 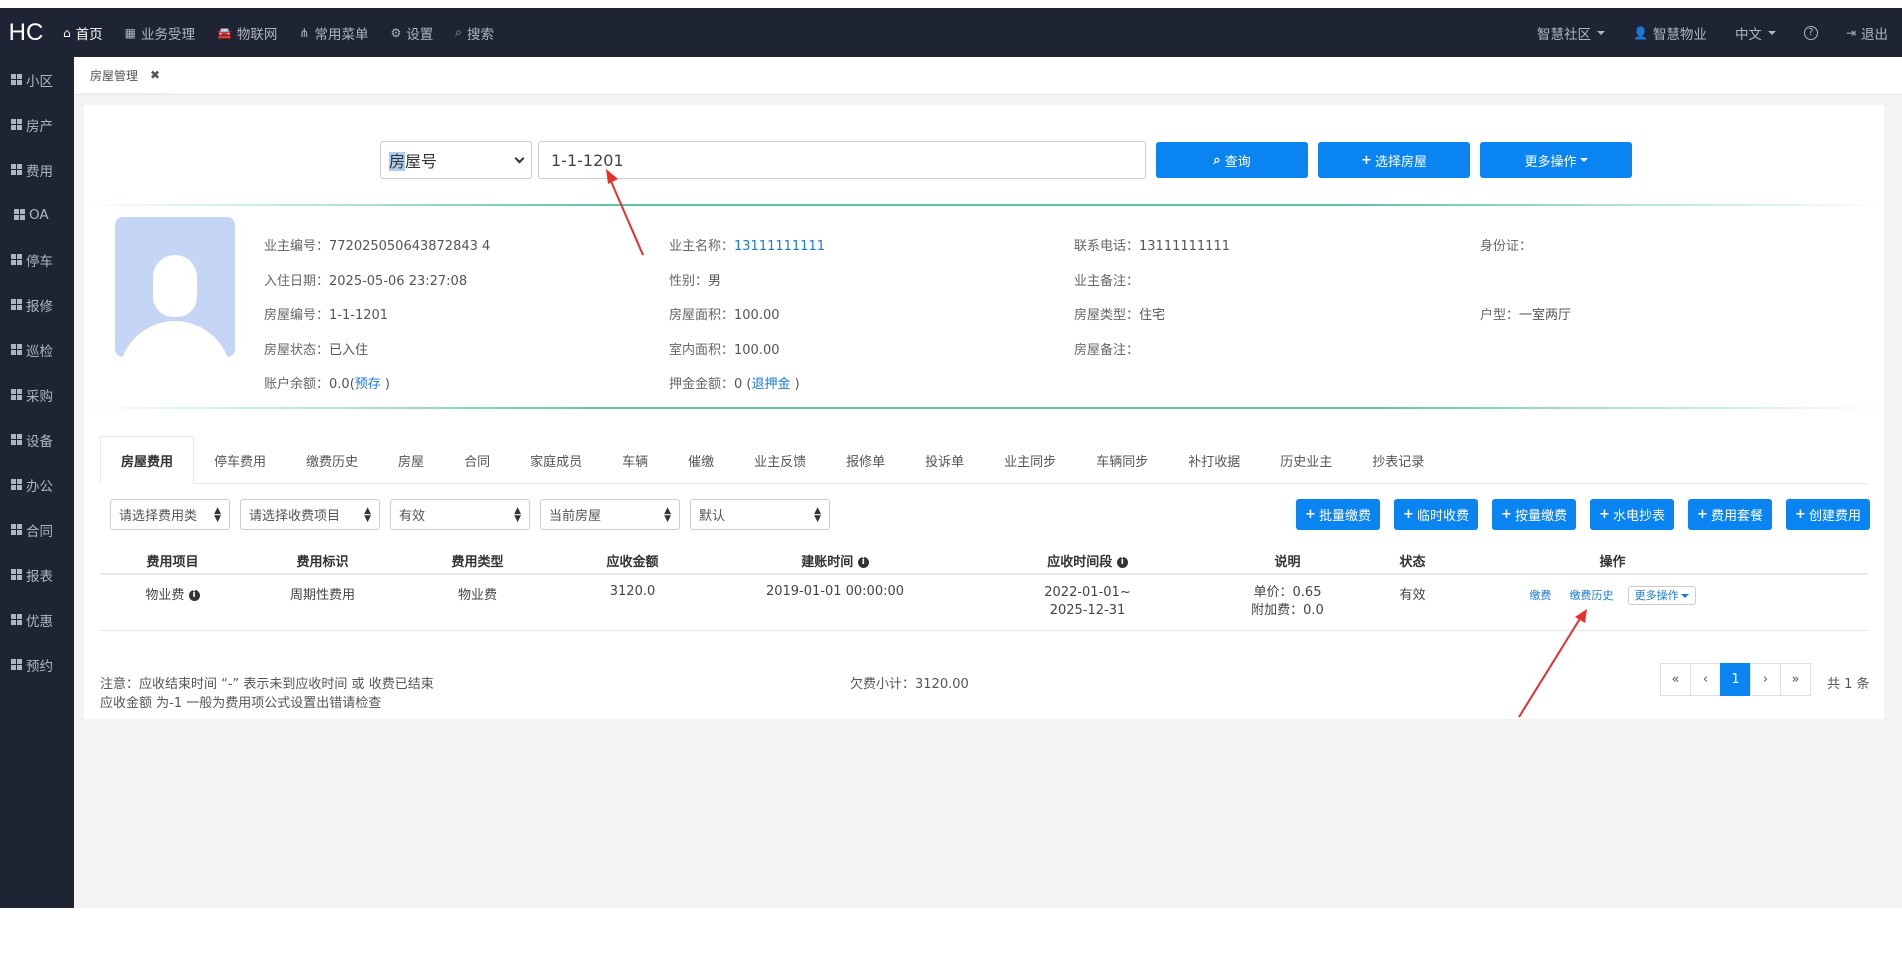 I want to click on tab-vehicle-sync: 车辆同步, so click(x=1122, y=460).